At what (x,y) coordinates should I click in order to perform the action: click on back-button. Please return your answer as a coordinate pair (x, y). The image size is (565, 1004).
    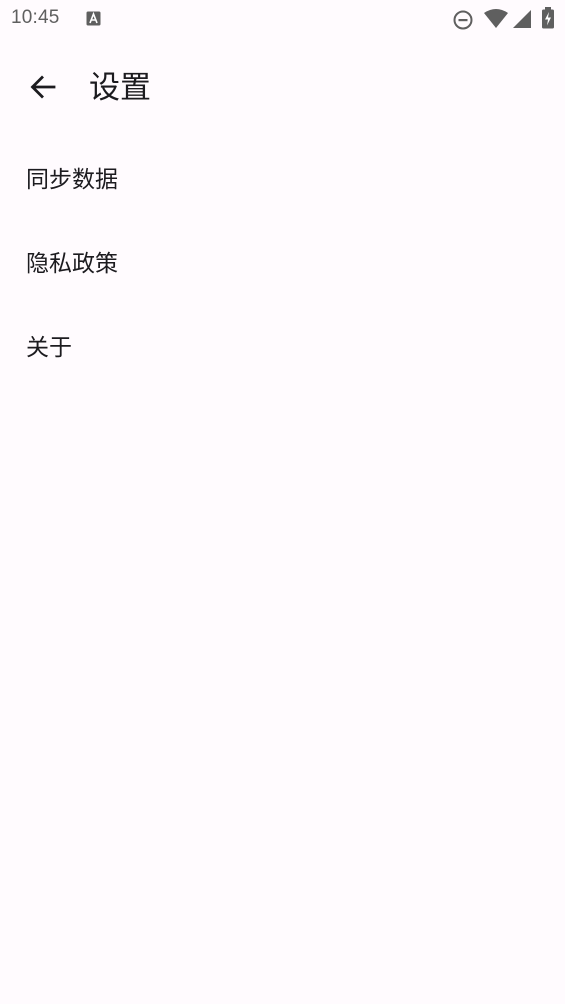
    Looking at the image, I should click on (43, 89).